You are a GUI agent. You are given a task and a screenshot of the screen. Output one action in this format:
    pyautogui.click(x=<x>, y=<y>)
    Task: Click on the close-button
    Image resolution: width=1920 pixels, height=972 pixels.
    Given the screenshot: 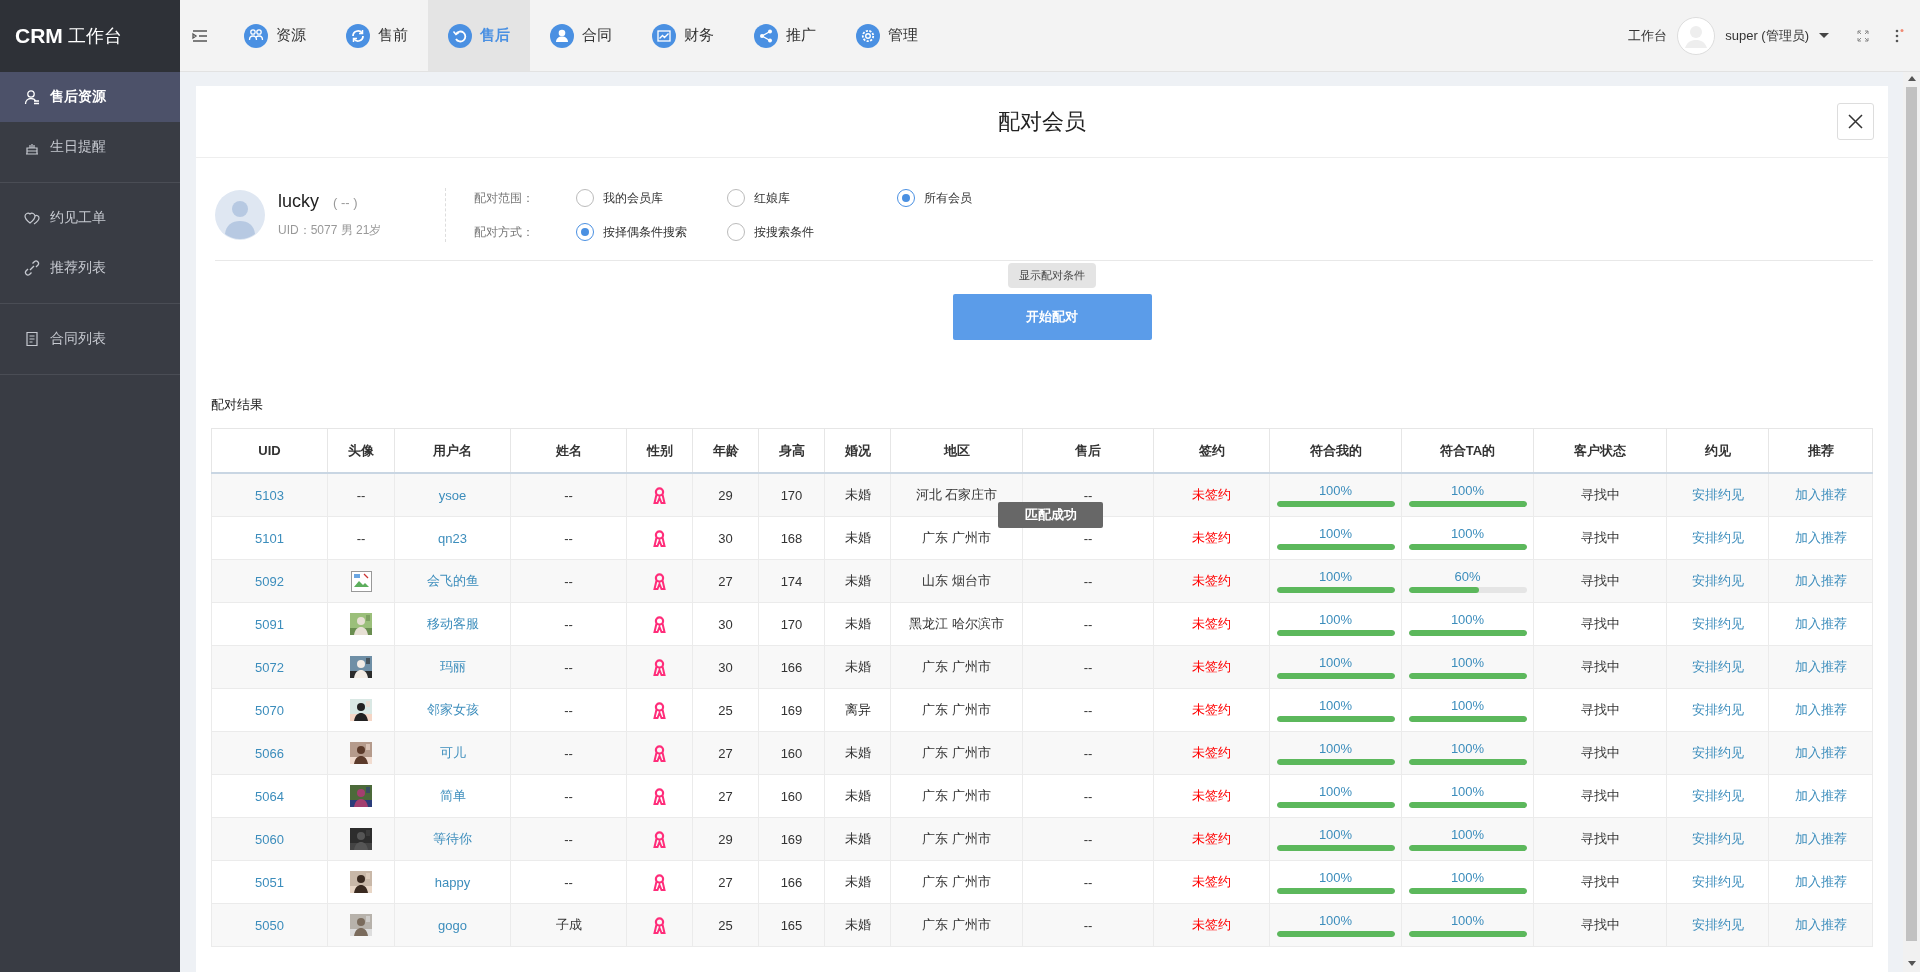 What is the action you would take?
    pyautogui.click(x=1855, y=121)
    